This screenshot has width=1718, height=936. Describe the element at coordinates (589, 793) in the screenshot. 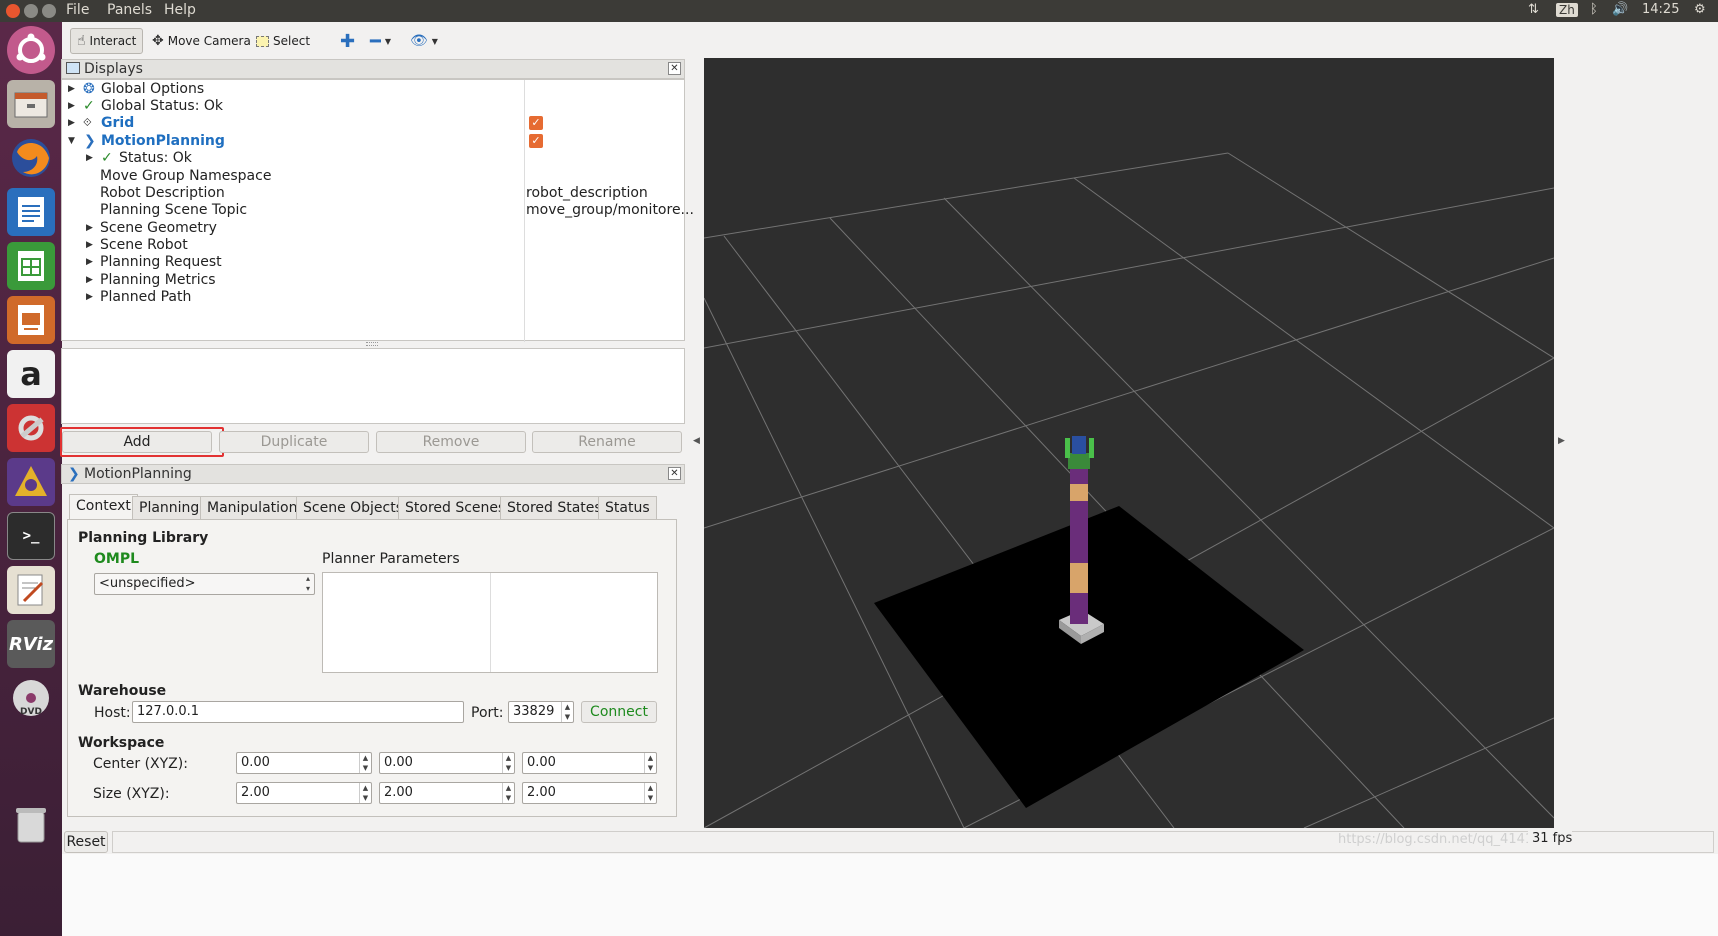

I see `size-z-spinbox: 2.00 ▲ ▼` at that location.